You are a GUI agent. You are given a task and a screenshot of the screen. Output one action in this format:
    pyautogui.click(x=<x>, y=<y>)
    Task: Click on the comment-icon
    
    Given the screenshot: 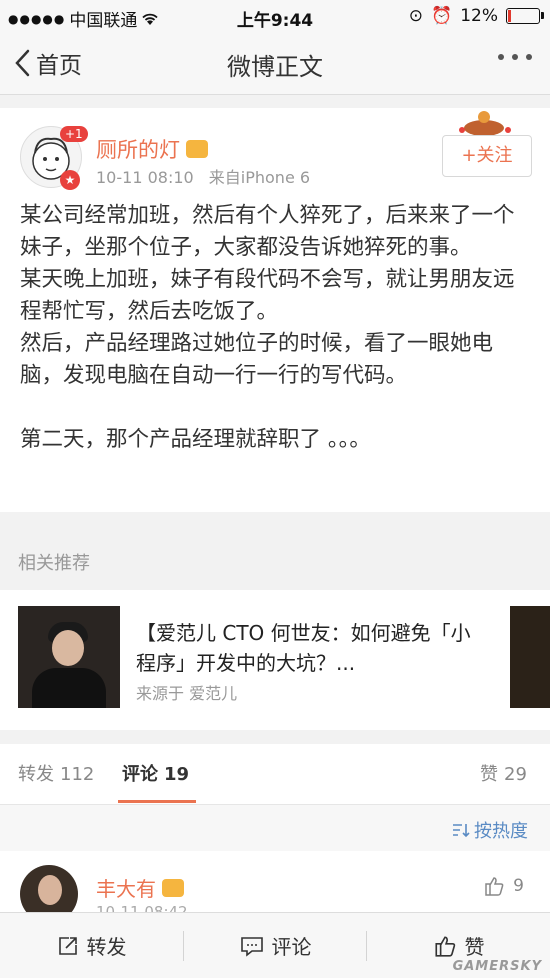 What is the action you would take?
    pyautogui.click(x=251, y=946)
    